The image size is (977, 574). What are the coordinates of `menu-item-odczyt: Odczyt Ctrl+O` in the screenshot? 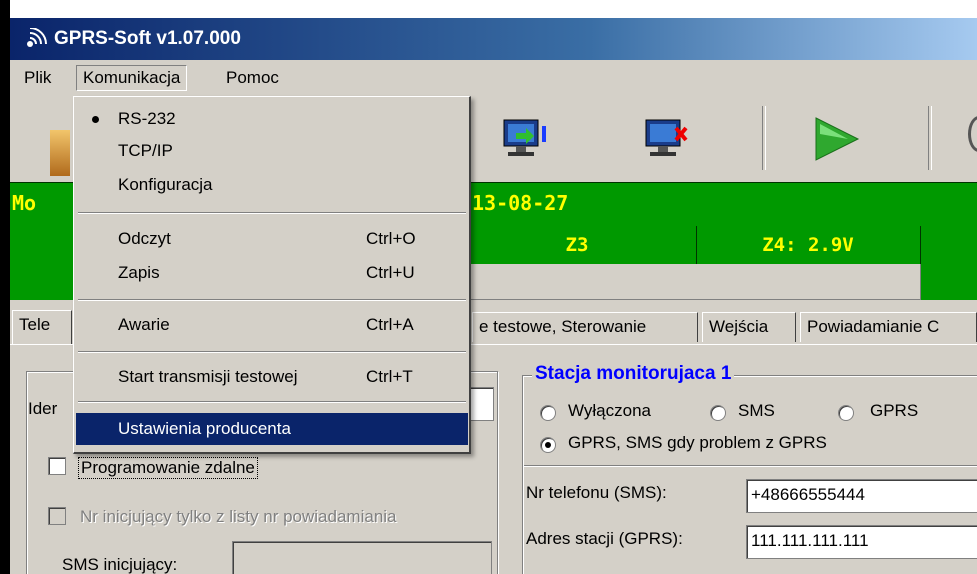 It's located at (272, 239).